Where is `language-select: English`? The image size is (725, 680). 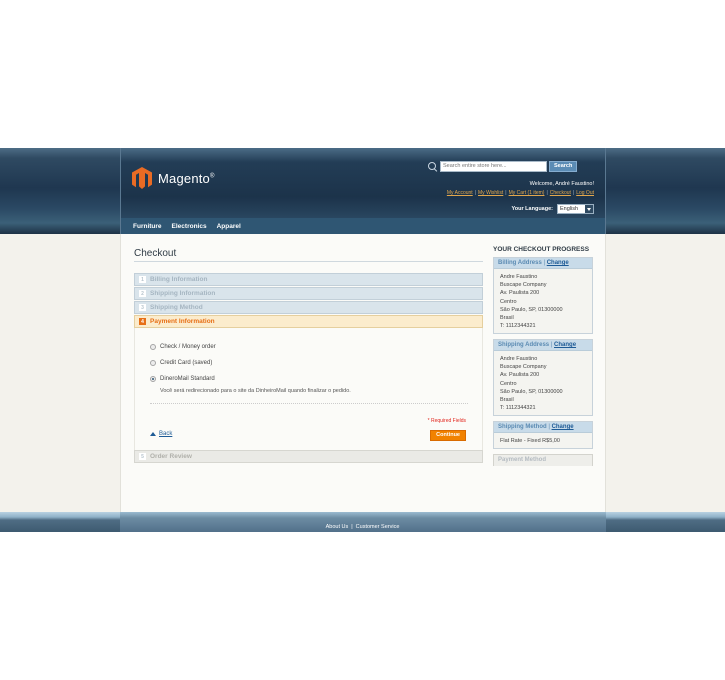 language-select: English is located at coordinates (575, 209).